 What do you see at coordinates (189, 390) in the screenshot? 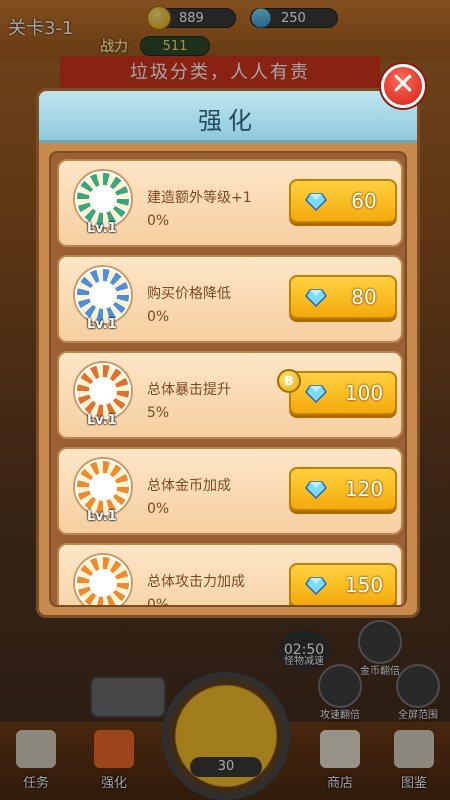
I see `upgrade-name: 总体暴击提升` at bounding box center [189, 390].